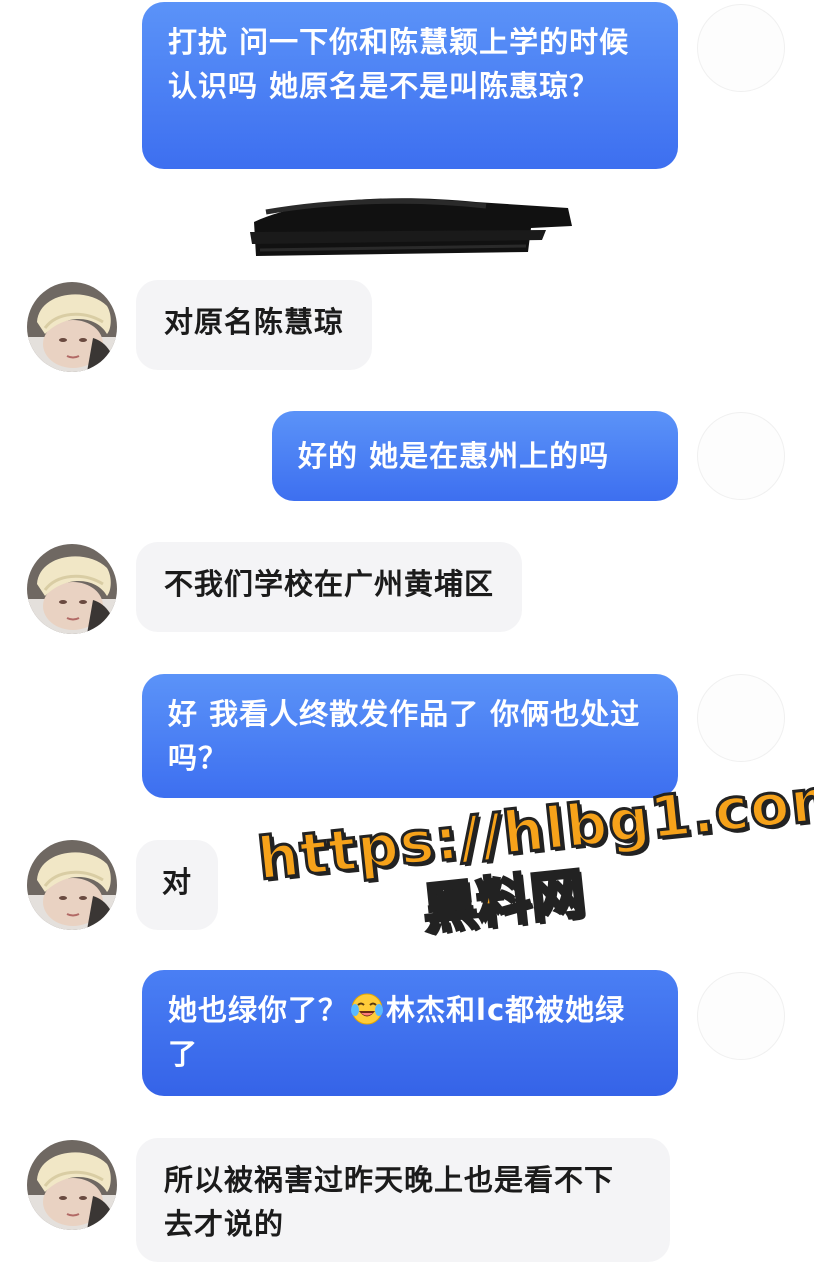 This screenshot has height=1280, width=814. I want to click on message-text: 好 我看人终散发作品了 你俩也处过吗？, so click(404, 736).